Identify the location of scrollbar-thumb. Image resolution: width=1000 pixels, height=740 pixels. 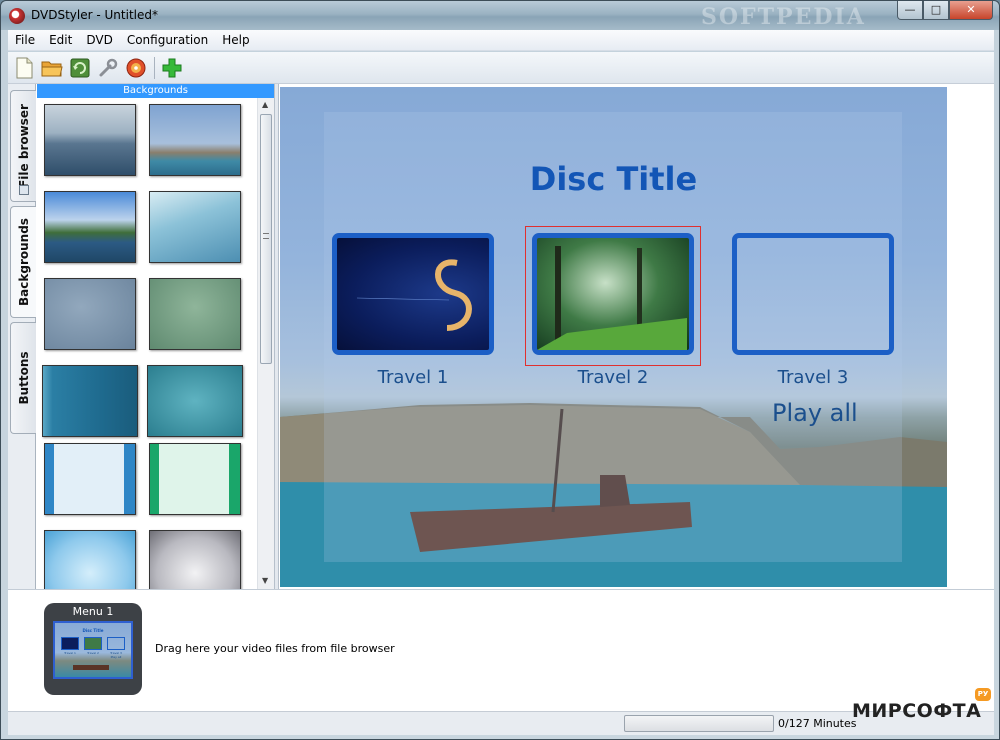
(266, 239).